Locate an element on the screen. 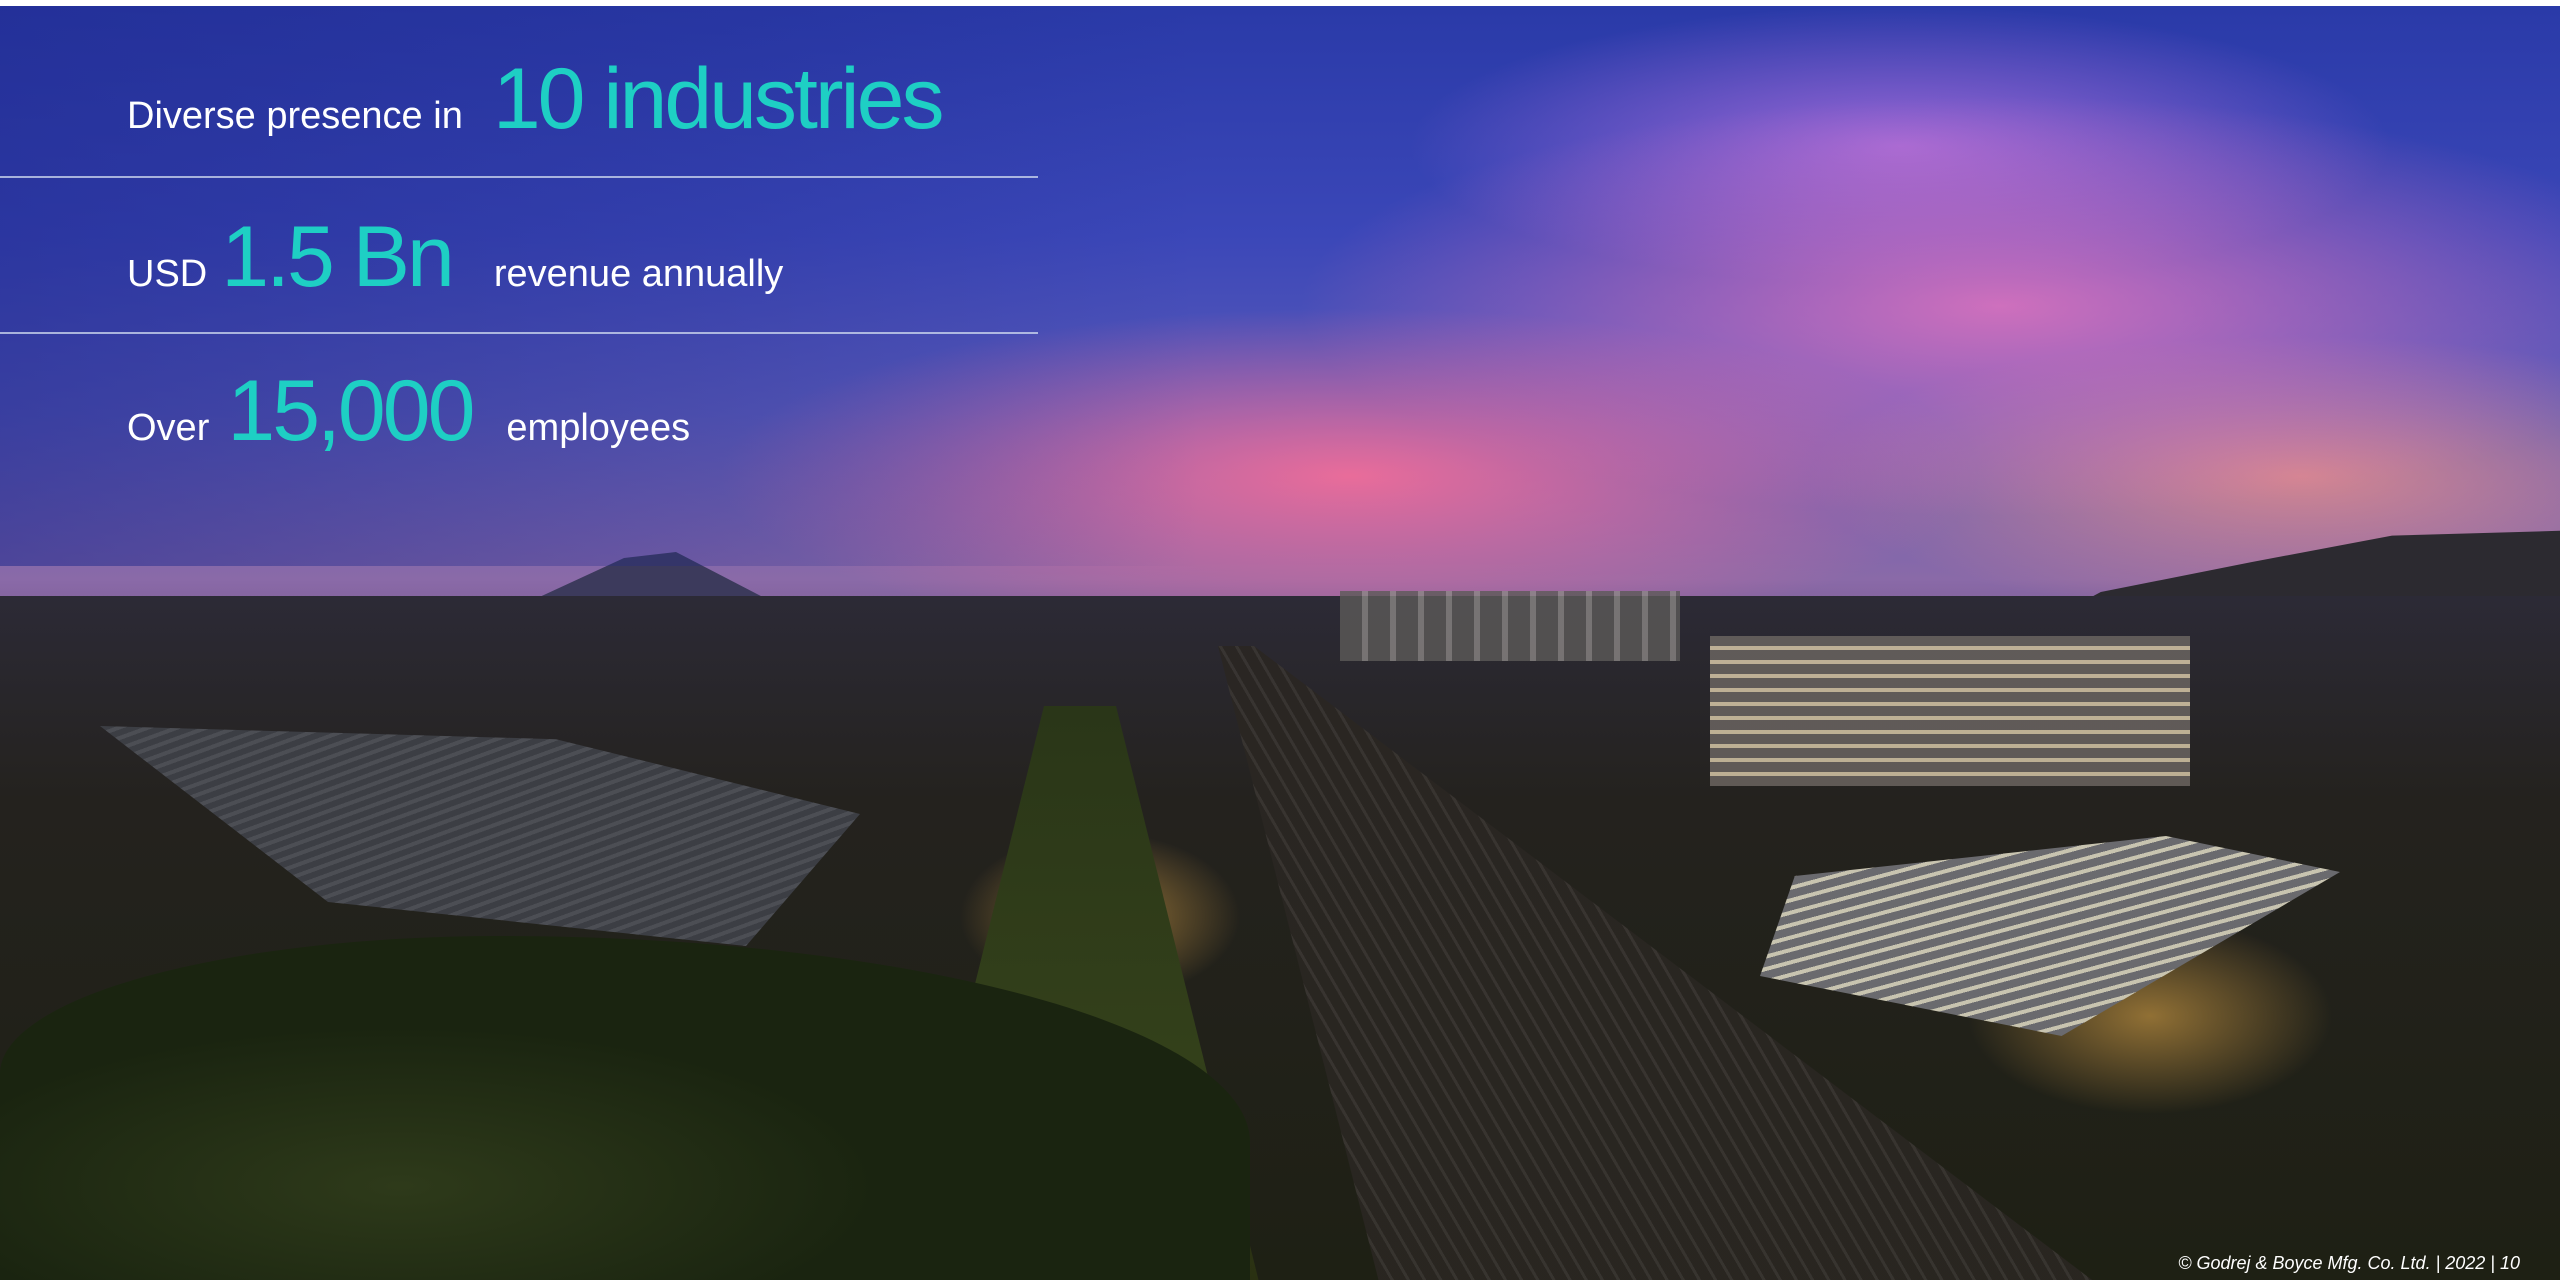 Image resolution: width=2560 pixels, height=1280 pixels. stat-revenue-prefix: USD is located at coordinates (167, 274).